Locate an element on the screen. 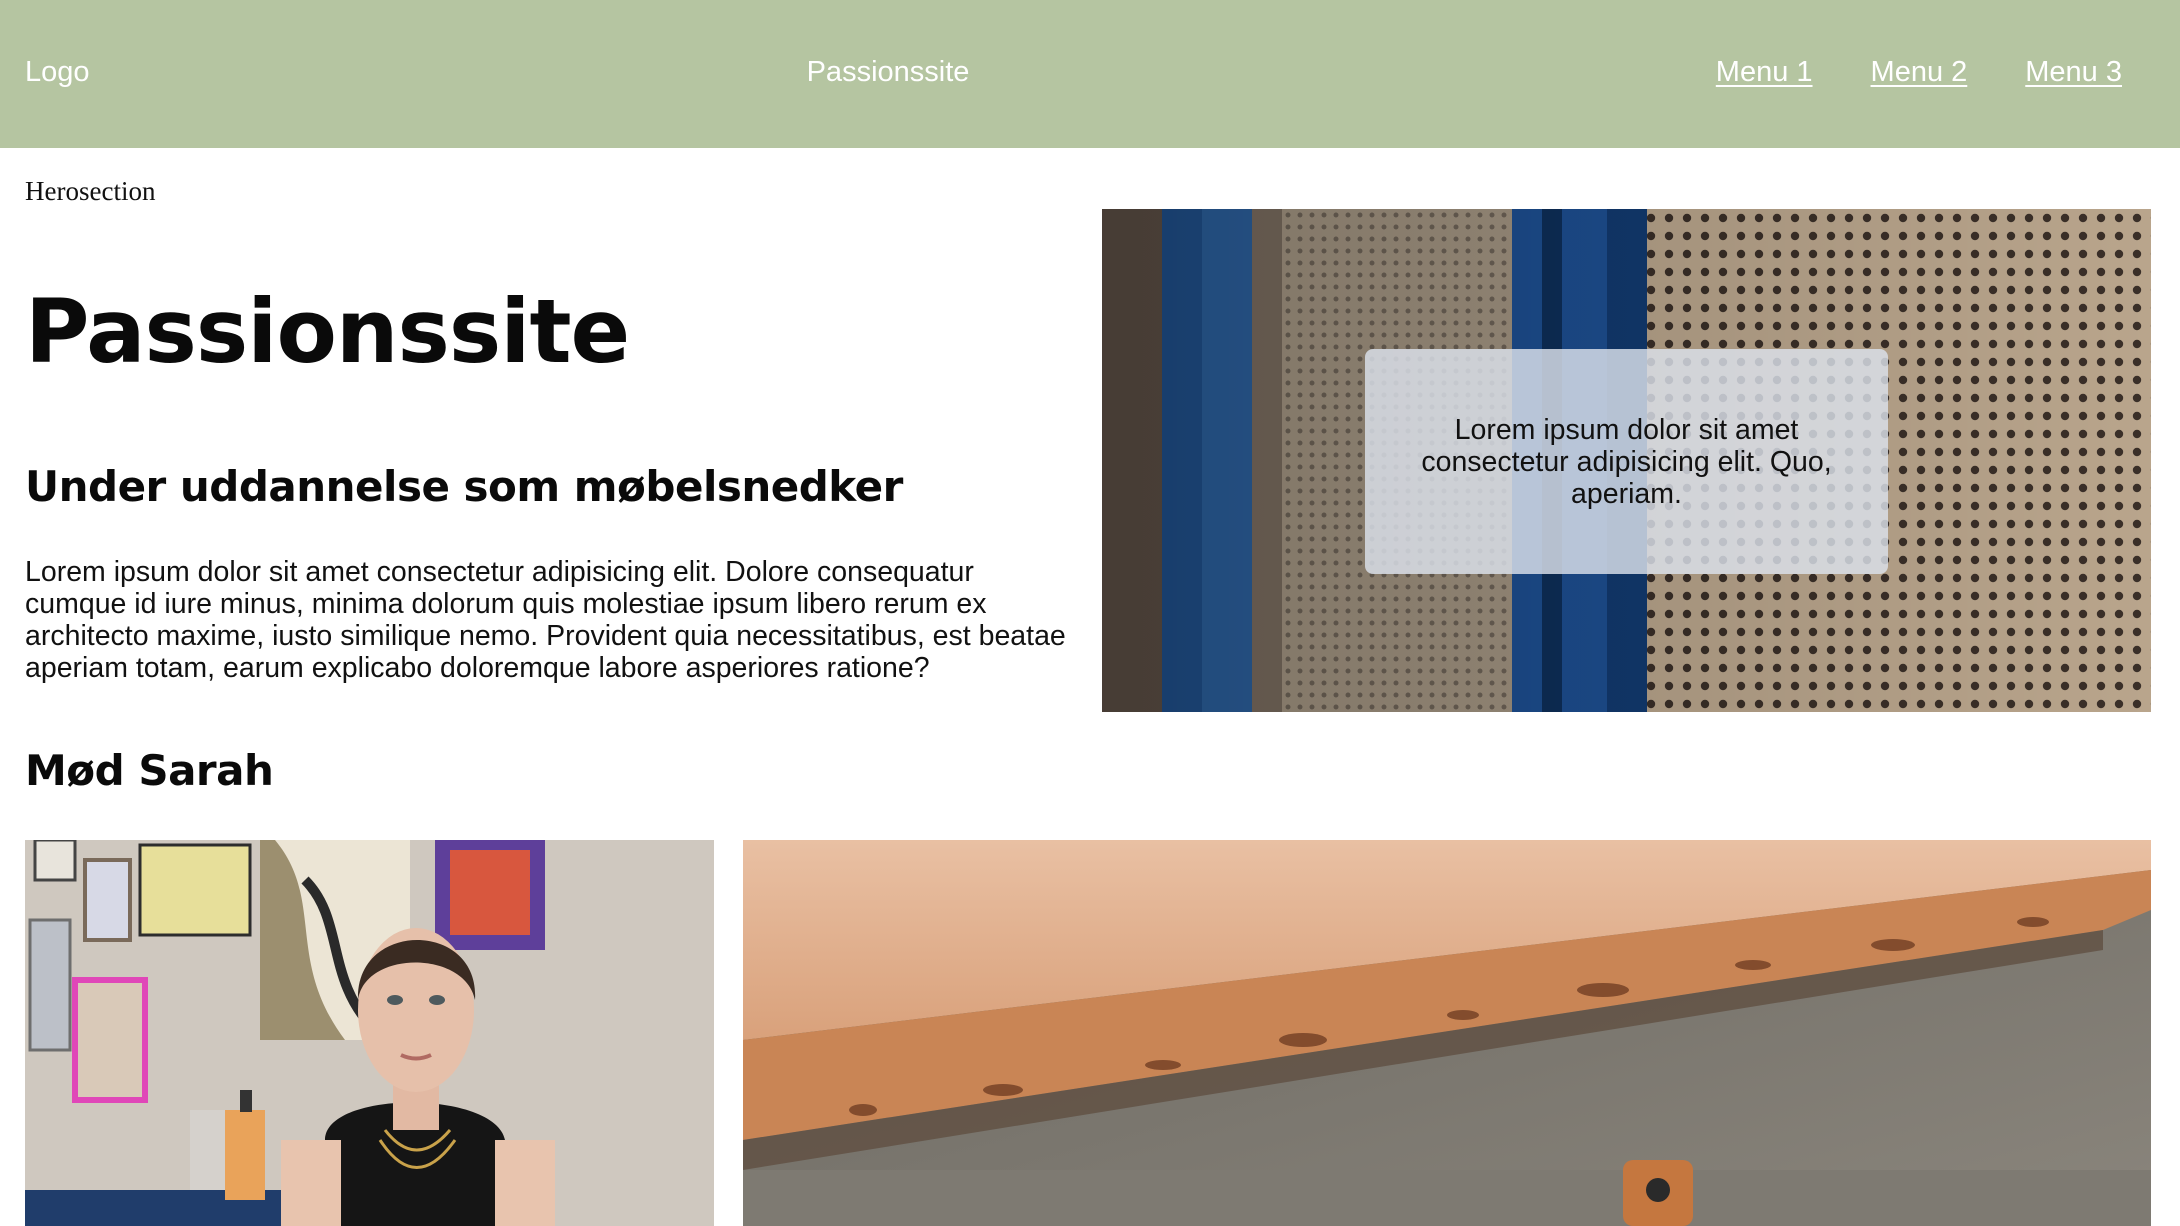 Image resolution: width=2180 pixels, height=1226 pixels. portrait-photo is located at coordinates (369, 1033).